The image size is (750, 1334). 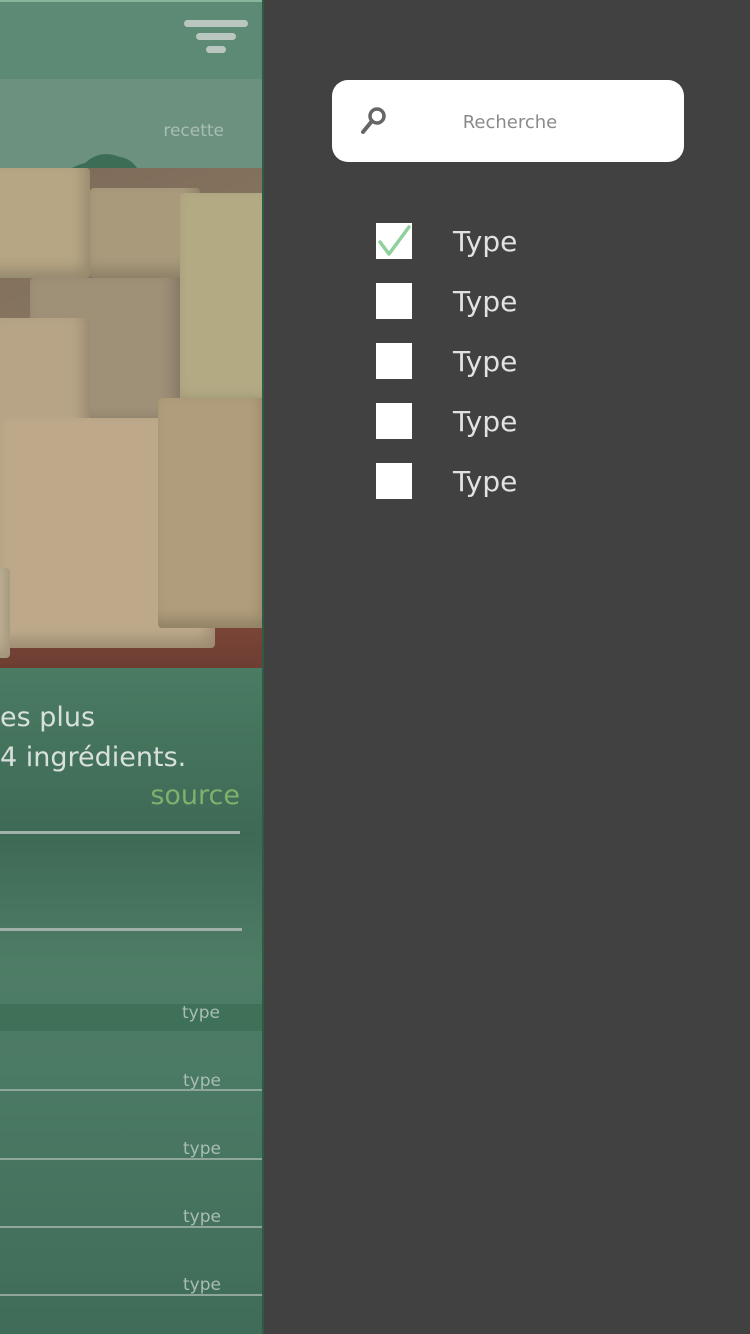 What do you see at coordinates (48, 717) in the screenshot?
I see `description-line-1: es plus` at bounding box center [48, 717].